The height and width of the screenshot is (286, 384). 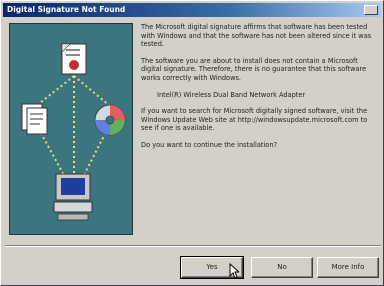 I want to click on certificate-icon, so click(x=74, y=59).